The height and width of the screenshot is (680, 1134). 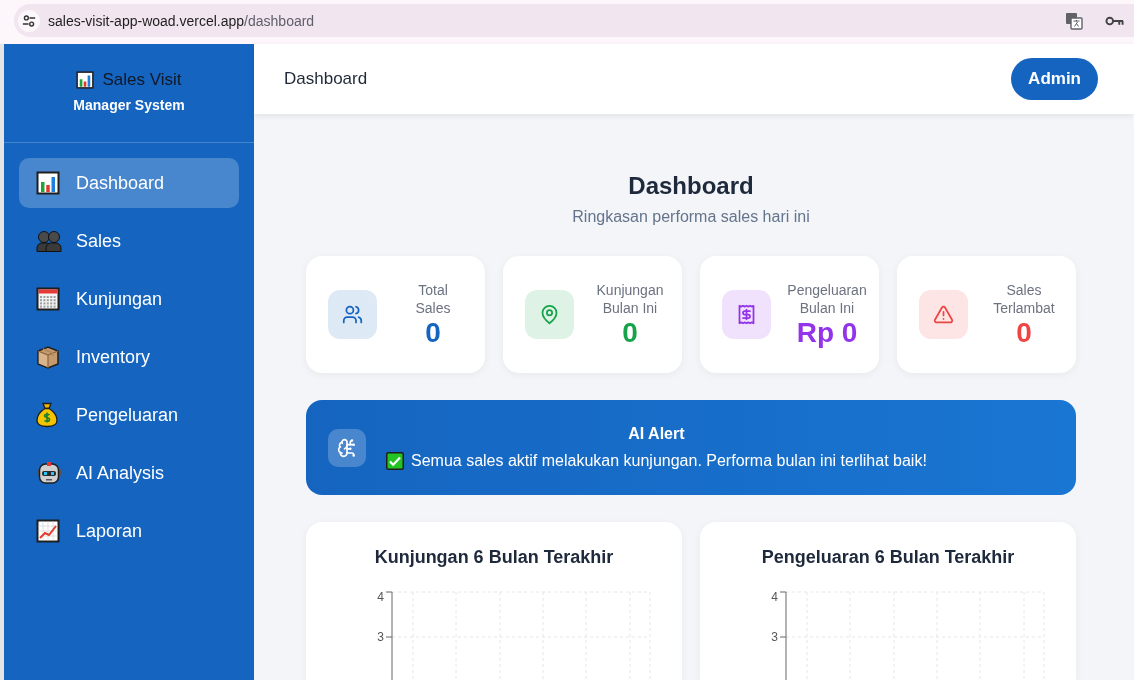 What do you see at coordinates (129, 473) in the screenshot?
I see `sidebar-item: AI Analysis` at bounding box center [129, 473].